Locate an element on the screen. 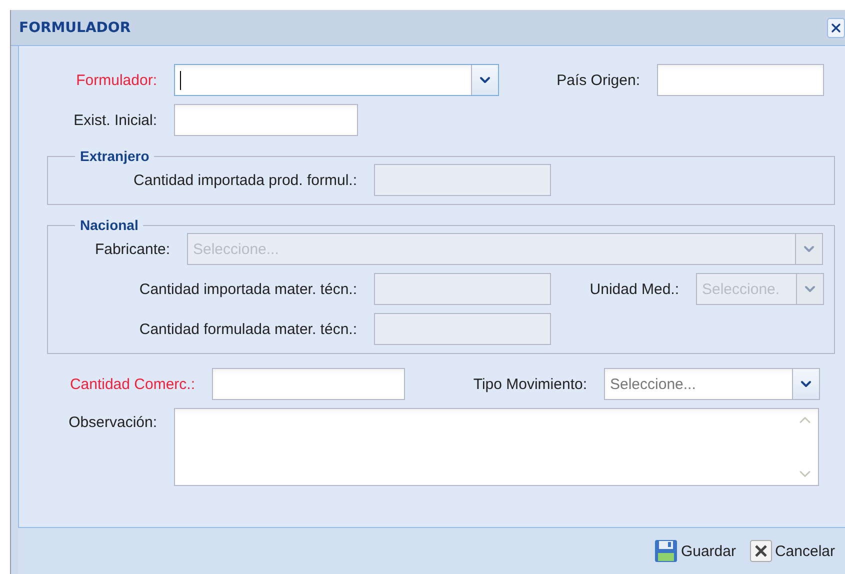 This screenshot has width=845, height=574. field-label: Cantidad importada prod. formul.: is located at coordinates (245, 180).